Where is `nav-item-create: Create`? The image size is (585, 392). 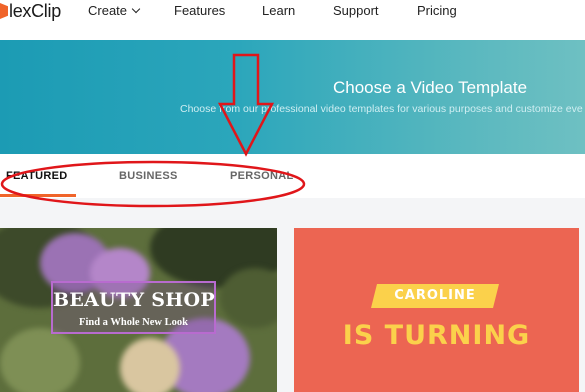 nav-item-create: Create is located at coordinates (114, 10).